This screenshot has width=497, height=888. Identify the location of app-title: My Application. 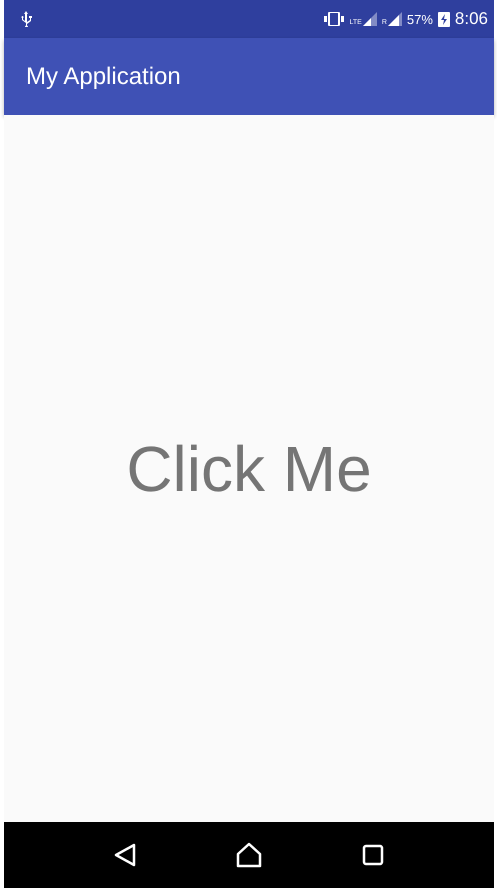
(103, 76).